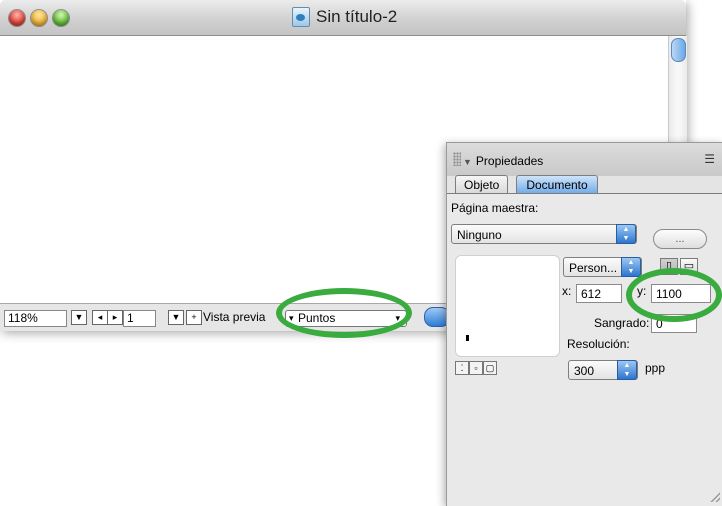 This screenshot has height=506, width=722. I want to click on page-size-select: Person... ▲ ▼, so click(602, 267).